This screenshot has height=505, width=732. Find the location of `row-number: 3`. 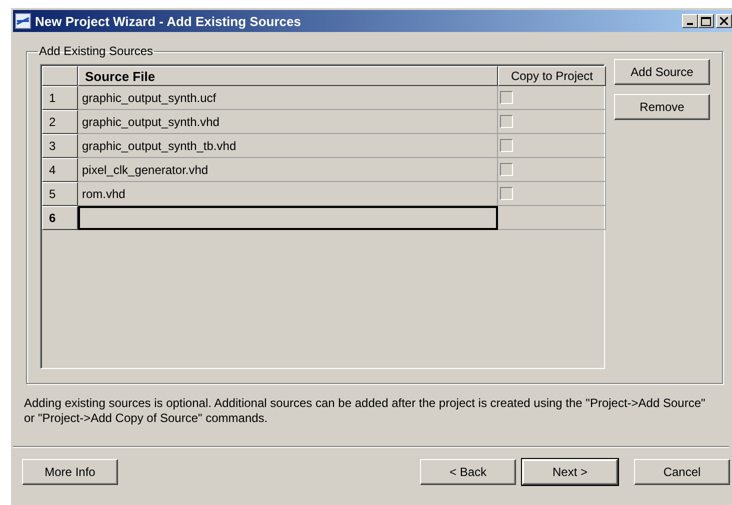

row-number: 3 is located at coordinates (60, 146).